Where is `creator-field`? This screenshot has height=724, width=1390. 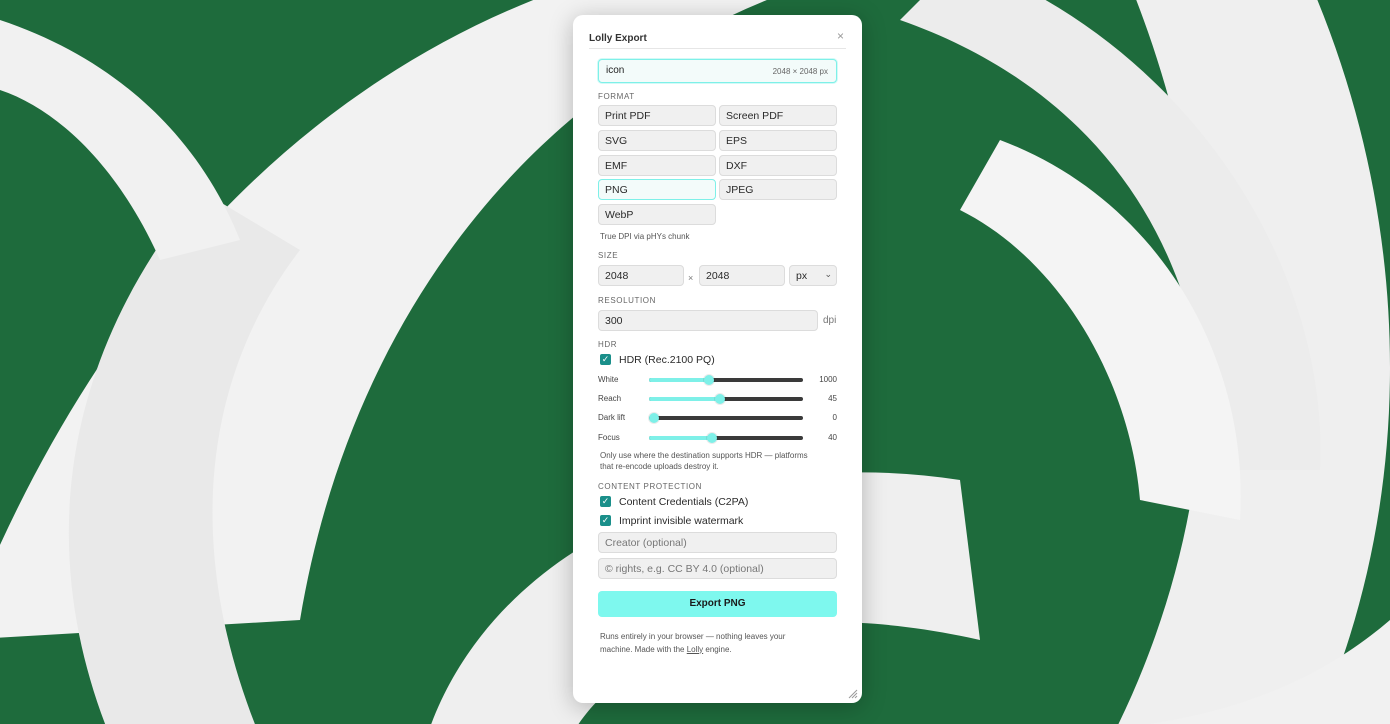 creator-field is located at coordinates (717, 542).